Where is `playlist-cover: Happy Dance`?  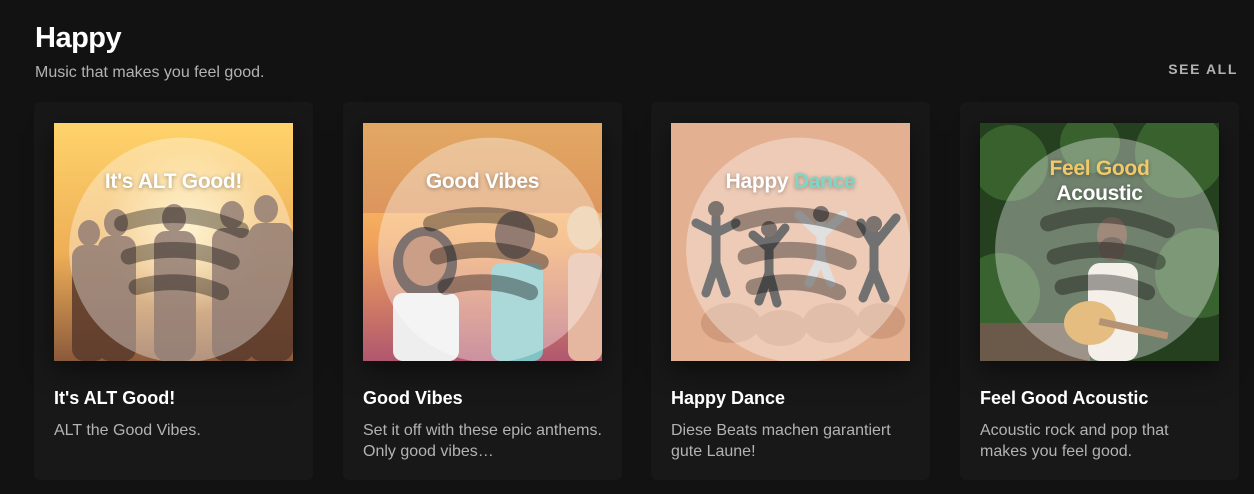
playlist-cover: Happy Dance is located at coordinates (790, 242).